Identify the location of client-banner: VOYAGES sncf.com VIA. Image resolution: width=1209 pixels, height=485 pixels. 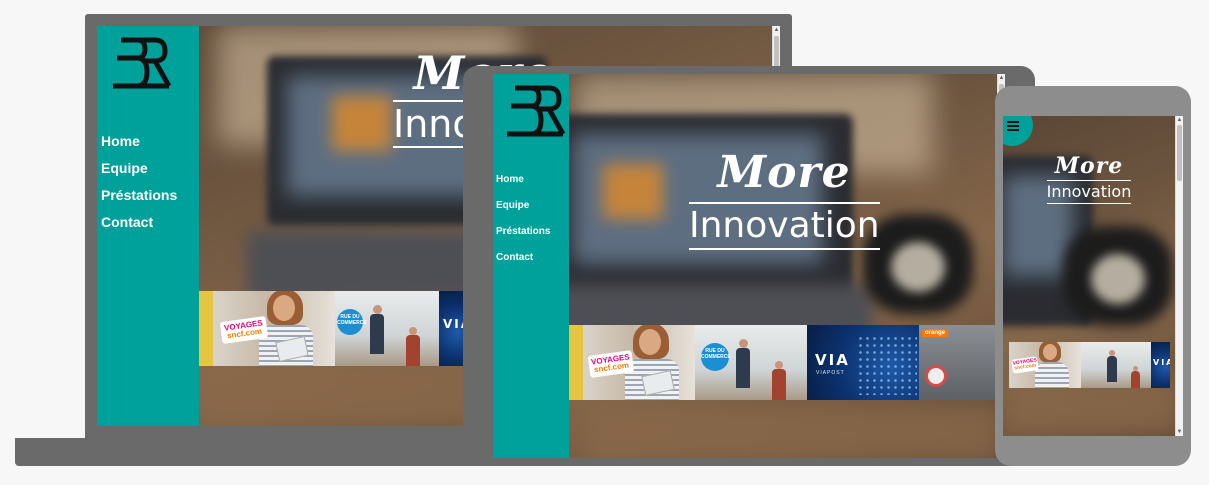
(1089, 365).